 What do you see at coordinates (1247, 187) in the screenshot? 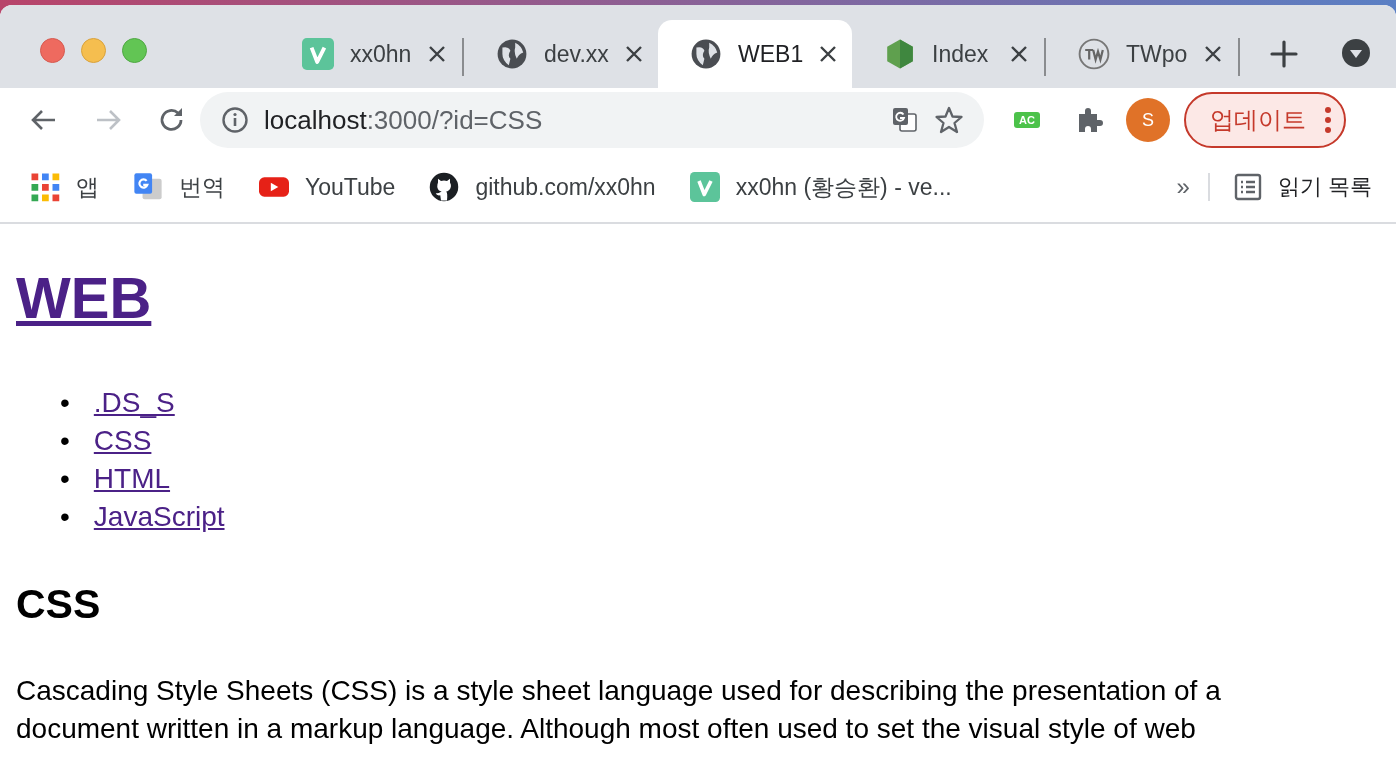
I see `list-icon` at bounding box center [1247, 187].